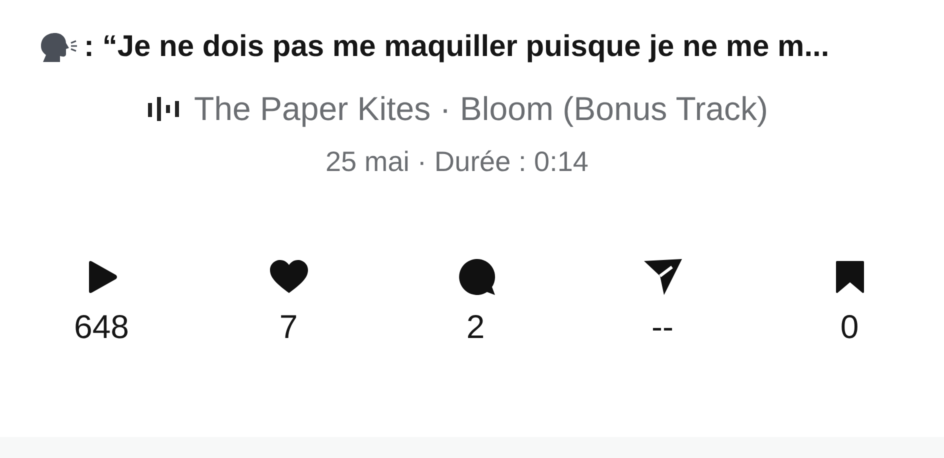 The width and height of the screenshot is (944, 458). Describe the element at coordinates (58, 47) in the screenshot. I see `speaking-head-icon` at that location.